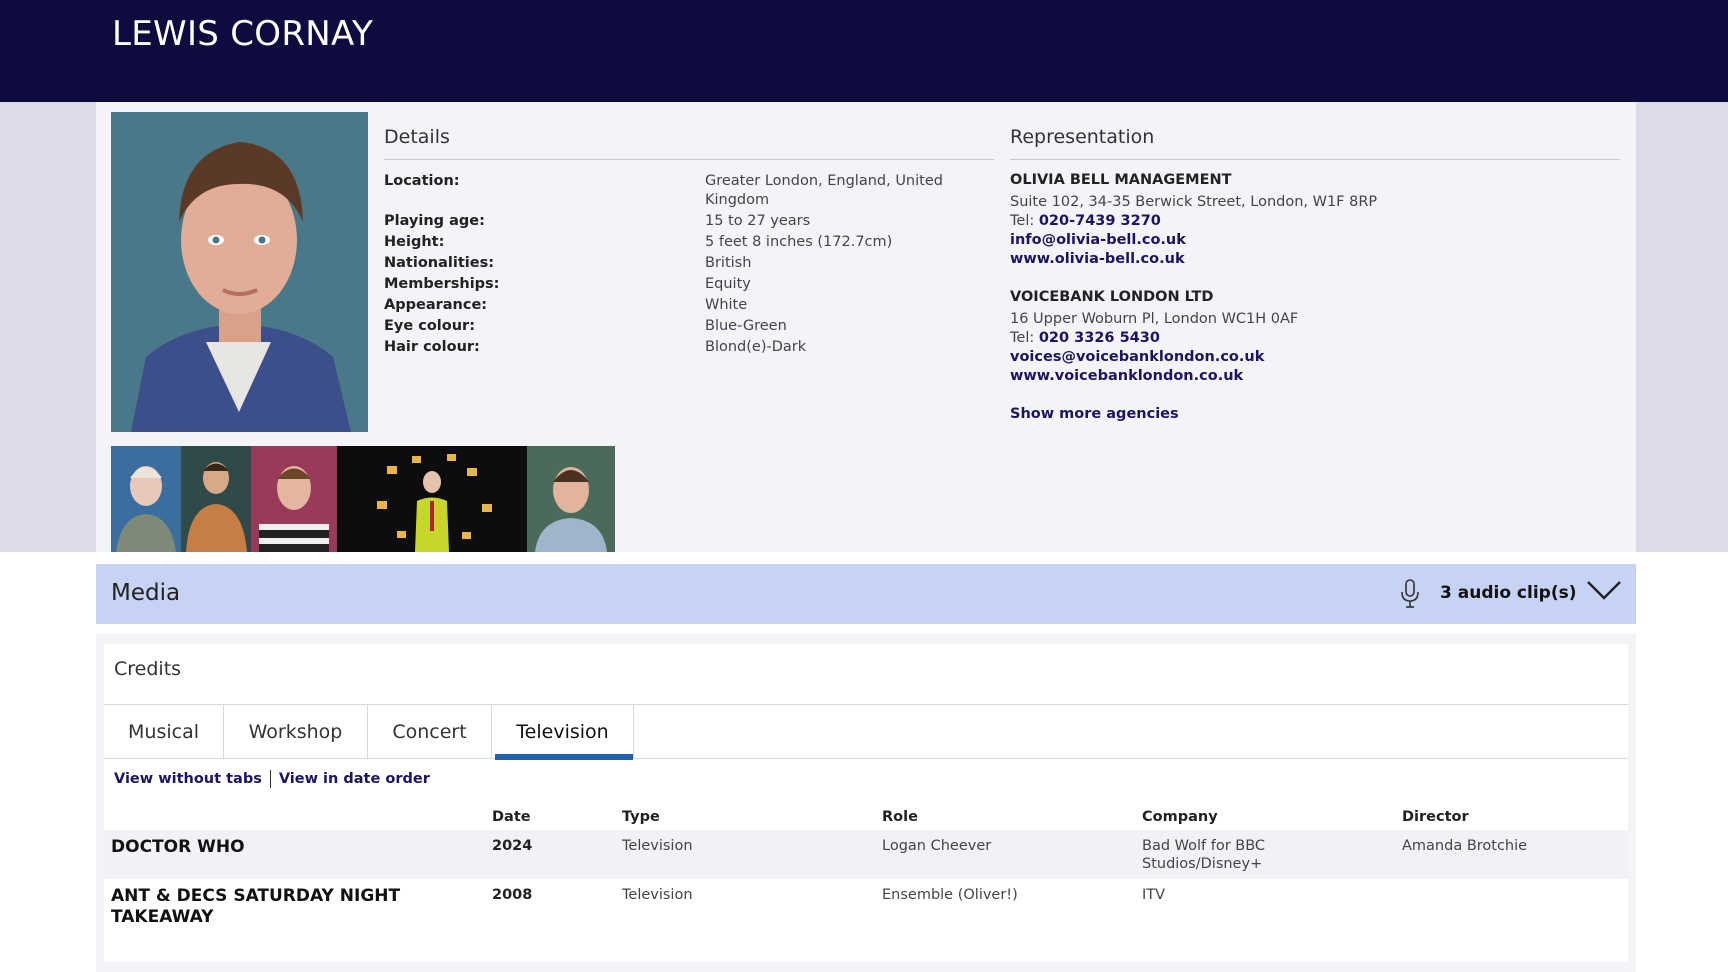 This screenshot has height=972, width=1728. I want to click on credits-title: Credits, so click(148, 669).